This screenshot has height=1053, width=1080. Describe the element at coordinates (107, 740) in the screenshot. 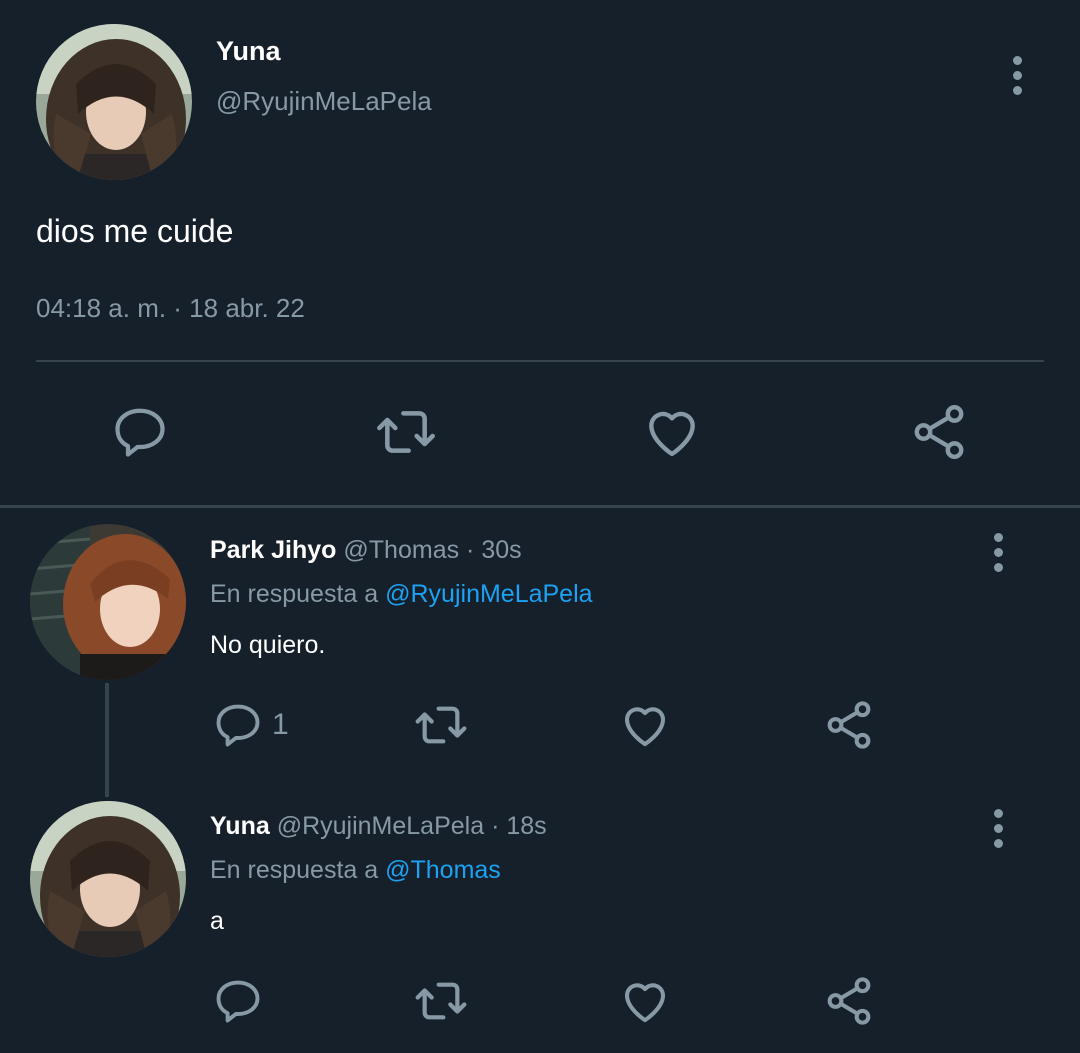

I see `thread-line` at that location.